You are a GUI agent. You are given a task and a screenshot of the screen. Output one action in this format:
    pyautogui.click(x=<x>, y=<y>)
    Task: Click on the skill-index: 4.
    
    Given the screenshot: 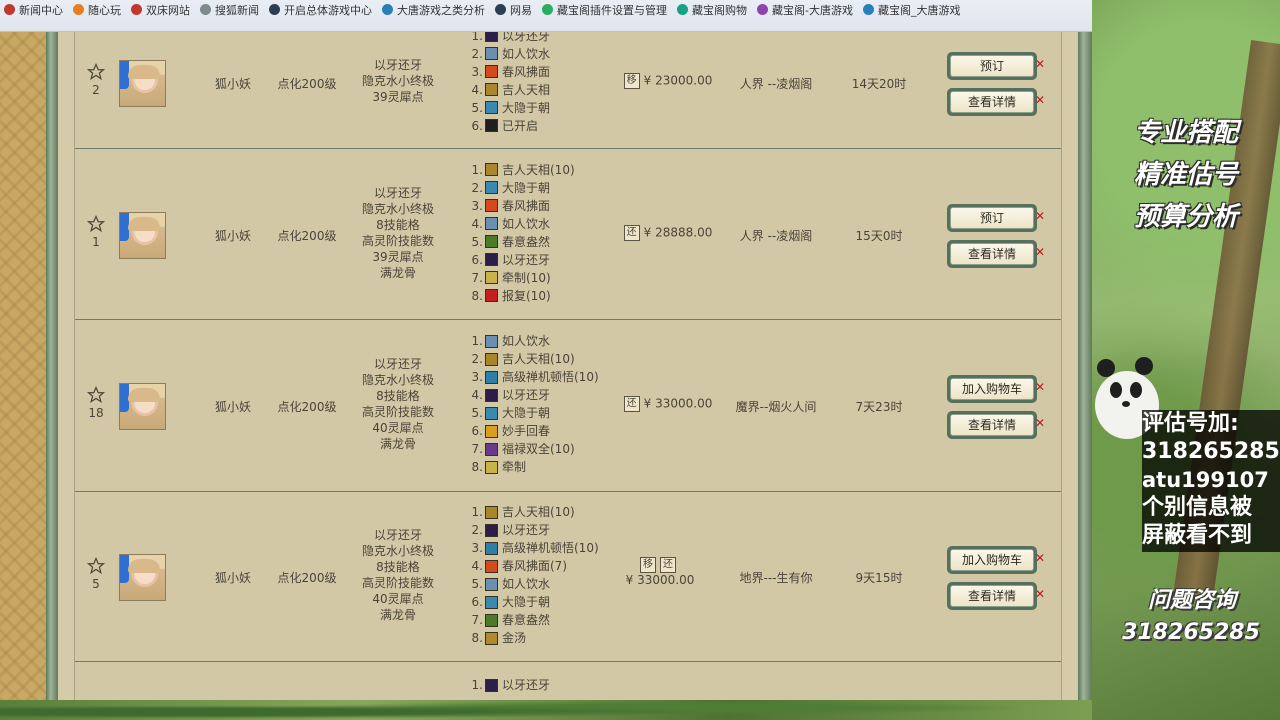 What is the action you would take?
    pyautogui.click(x=477, y=566)
    